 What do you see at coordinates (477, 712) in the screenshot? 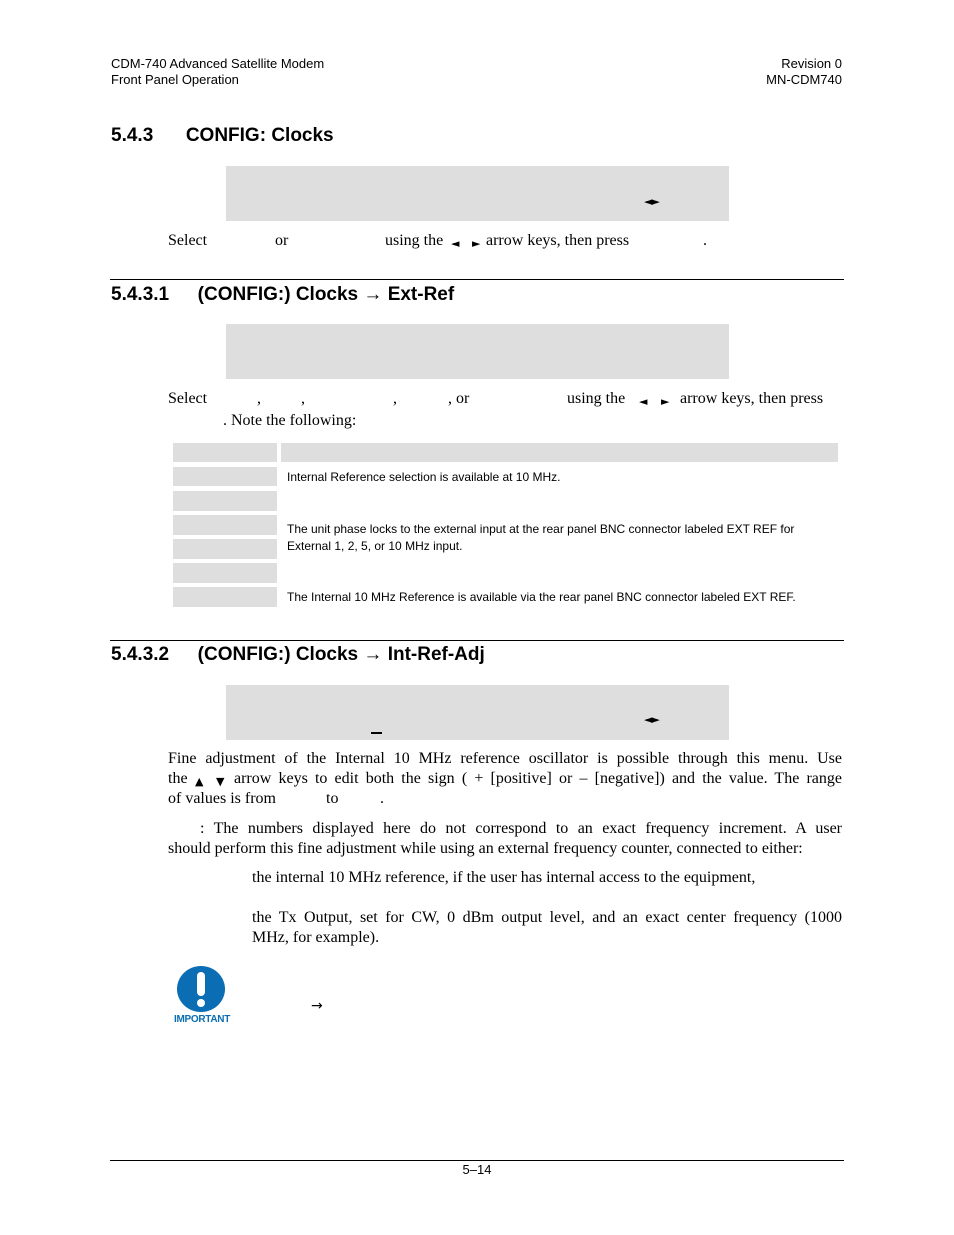
I see `lcd-display-int-ref-adj: ◄►` at bounding box center [477, 712].